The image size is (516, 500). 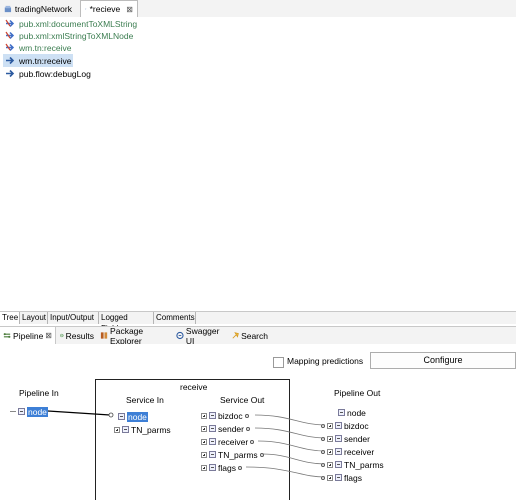 What do you see at coordinates (186, 444) in the screenshot?
I see `pipeline-links` at bounding box center [186, 444].